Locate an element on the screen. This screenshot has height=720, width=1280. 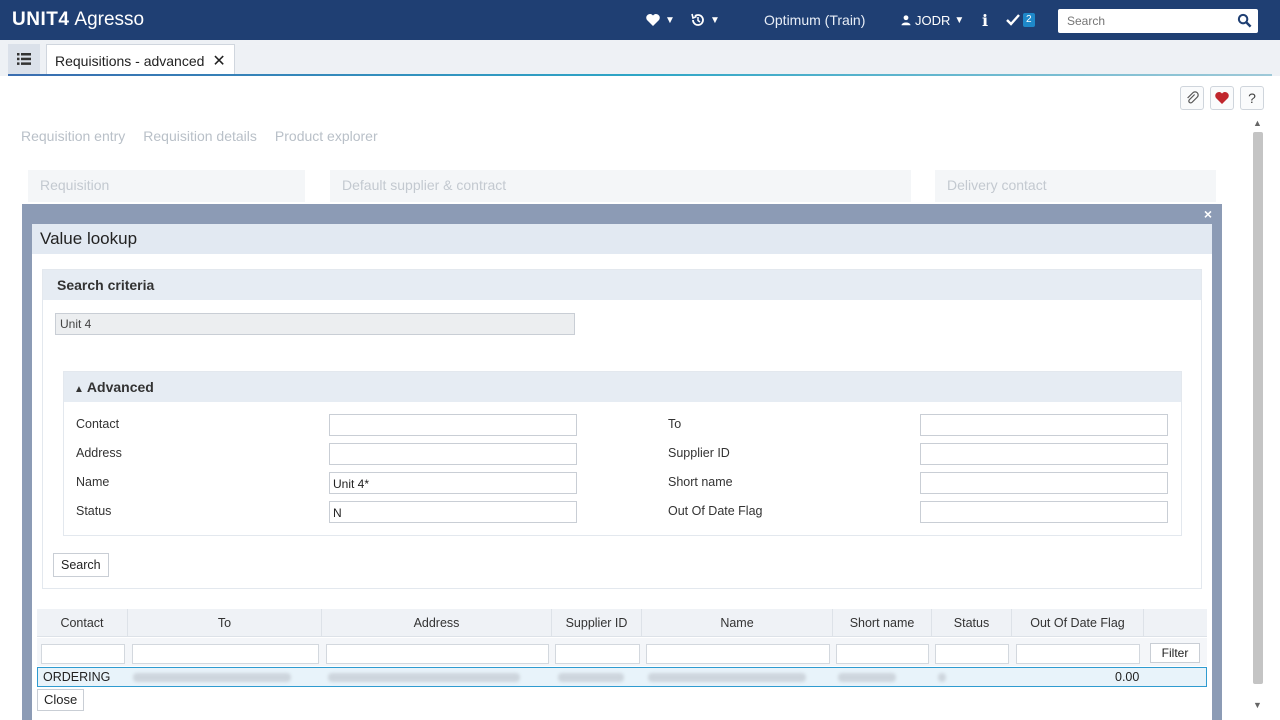
page-scrollbar: ▲ ▼ is located at coordinates (1258, 414).